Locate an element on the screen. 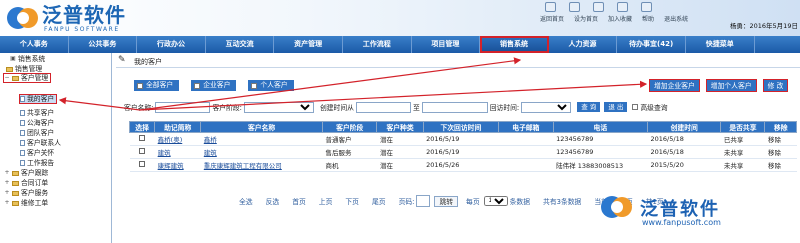 Image resolution: width=800 pixels, height=243 pixels. header-link-home: 返回首页 is located at coordinates (552, 18).